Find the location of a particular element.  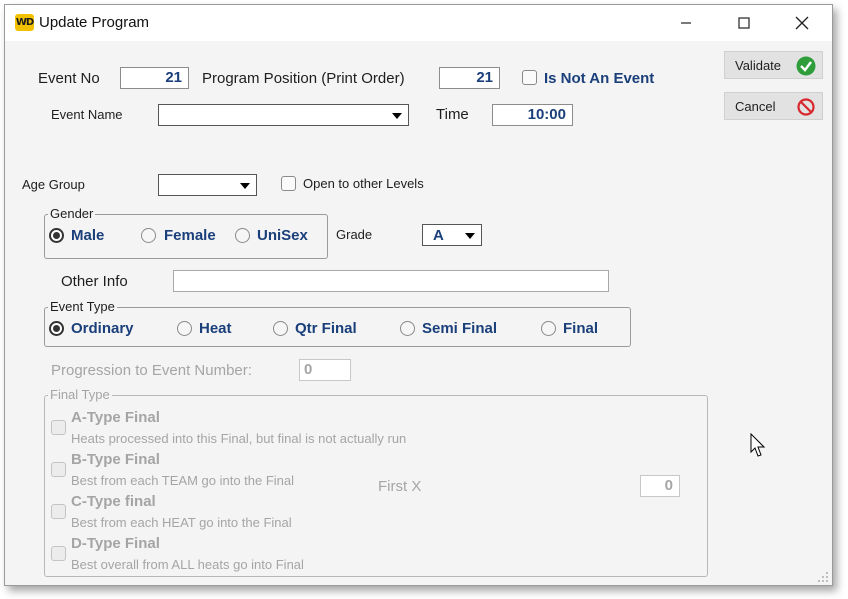

d-type-final-checkbox is located at coordinates (58, 553).